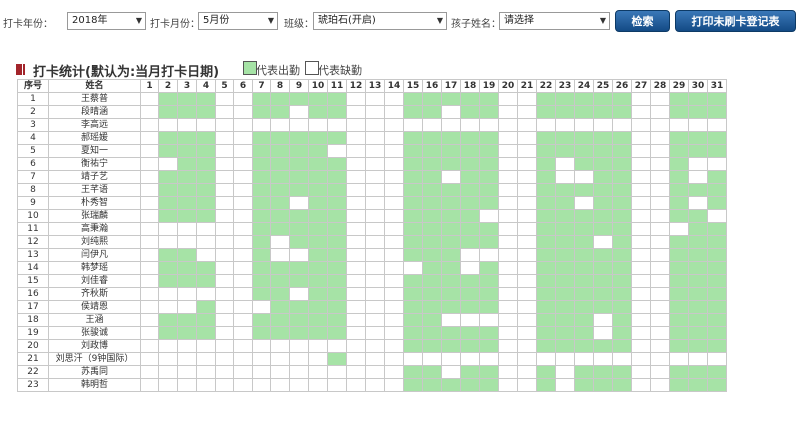 The image size is (800, 441). I want to click on class-select: 琥珀石(开启) ▼, so click(380, 21).